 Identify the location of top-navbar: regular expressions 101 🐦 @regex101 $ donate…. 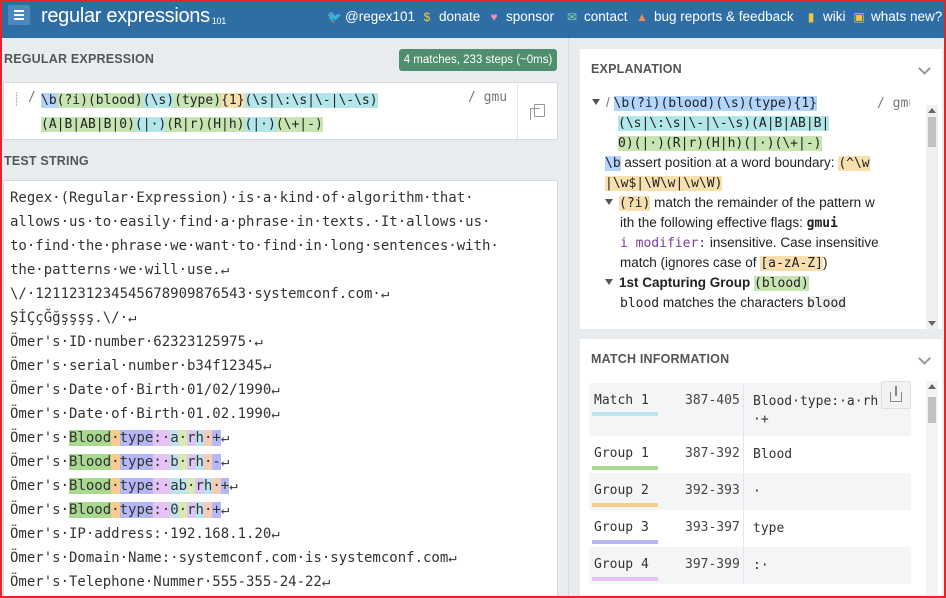
(473, 19).